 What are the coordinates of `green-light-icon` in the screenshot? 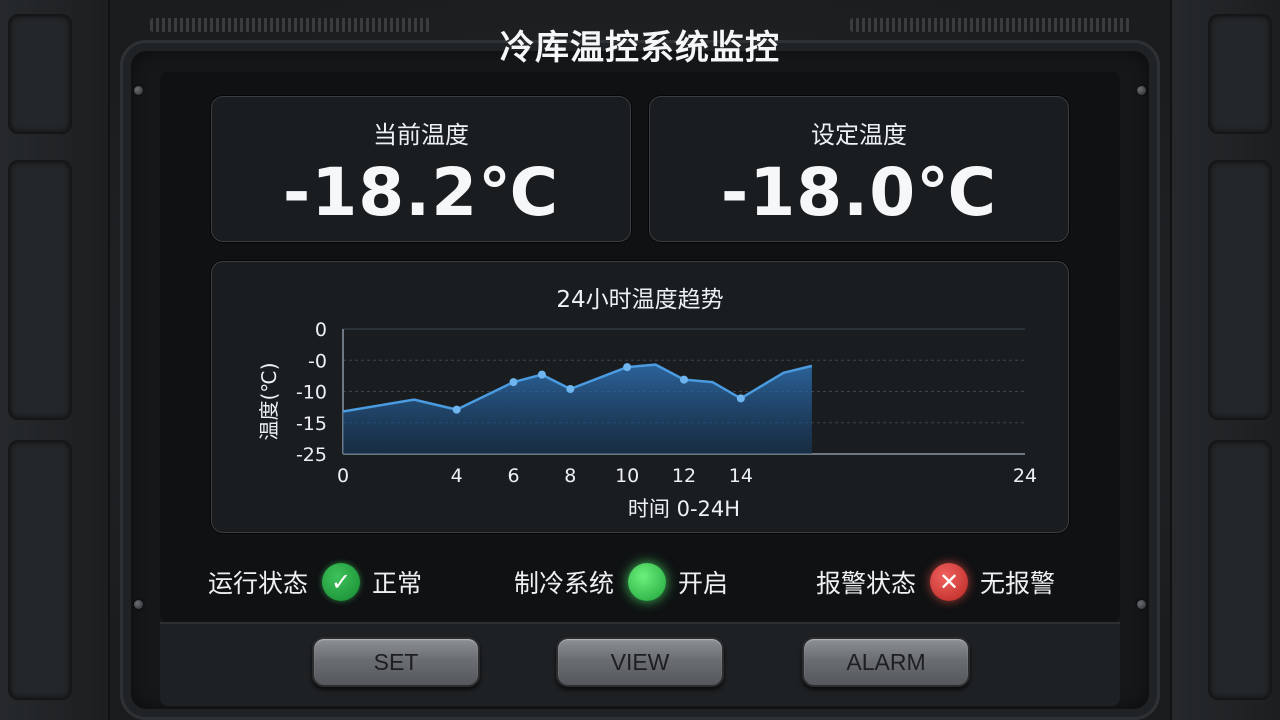 It's located at (647, 582).